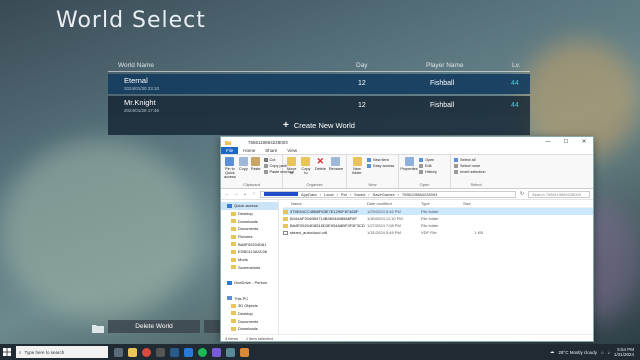  What do you see at coordinates (380, 160) in the screenshot?
I see `new-item-button: New item` at bounding box center [380, 160].